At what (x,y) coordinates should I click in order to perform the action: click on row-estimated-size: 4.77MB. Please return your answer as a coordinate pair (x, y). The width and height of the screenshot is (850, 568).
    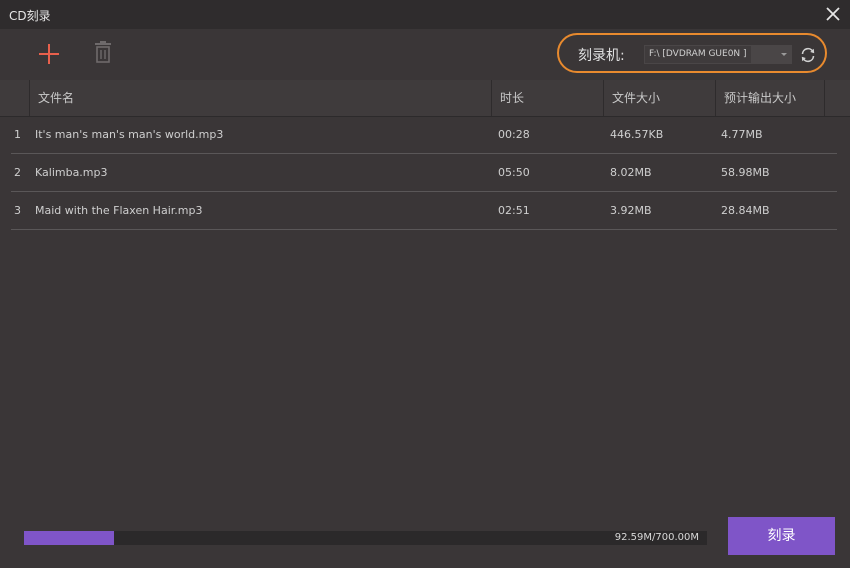
    Looking at the image, I should click on (742, 134).